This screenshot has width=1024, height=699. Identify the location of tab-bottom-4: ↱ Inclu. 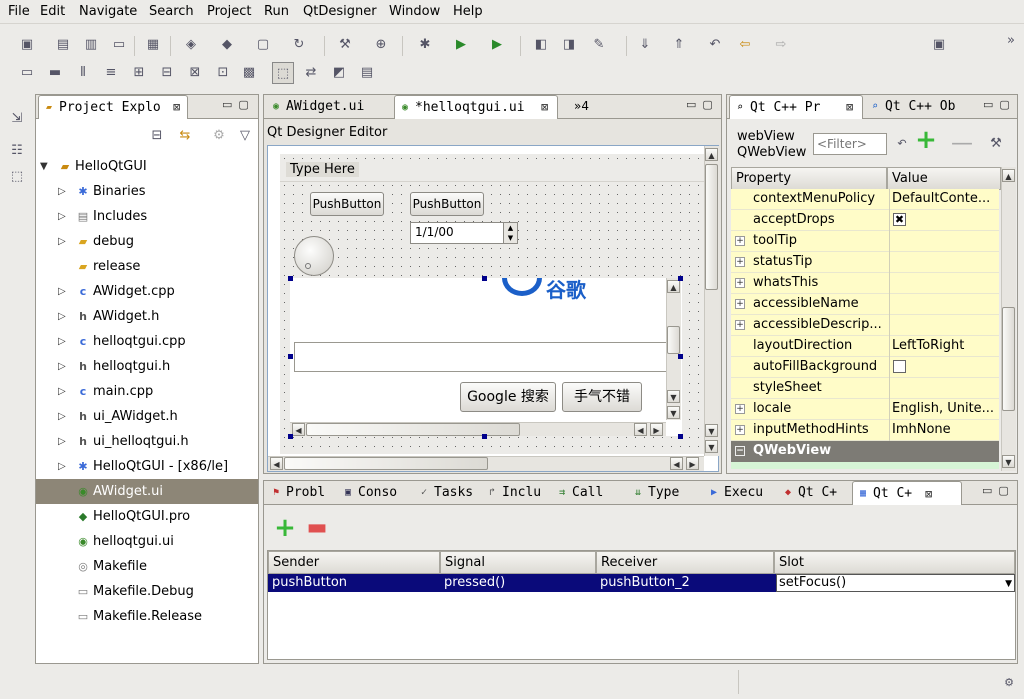
(516, 493).